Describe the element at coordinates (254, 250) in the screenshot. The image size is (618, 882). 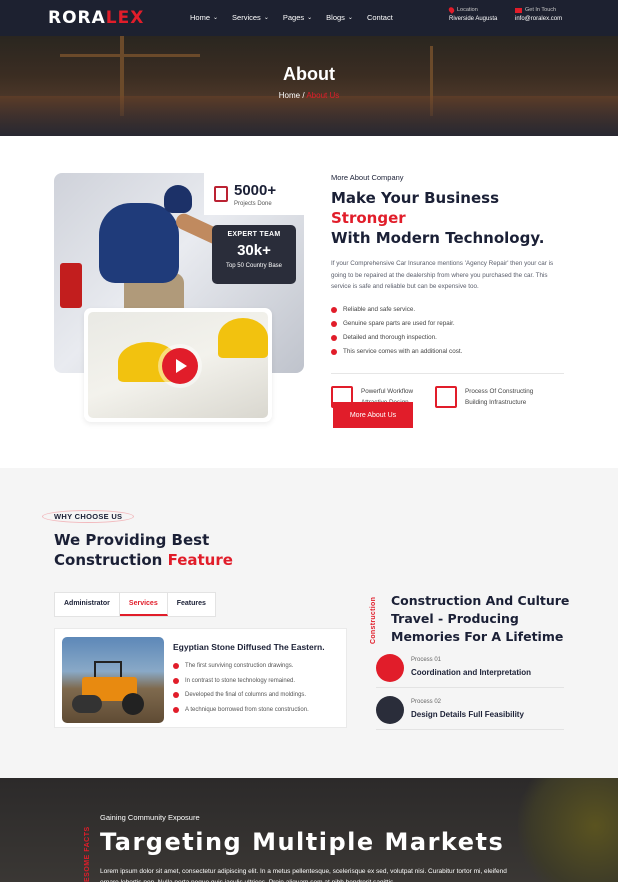
I see `team-number: 30k+` at that location.